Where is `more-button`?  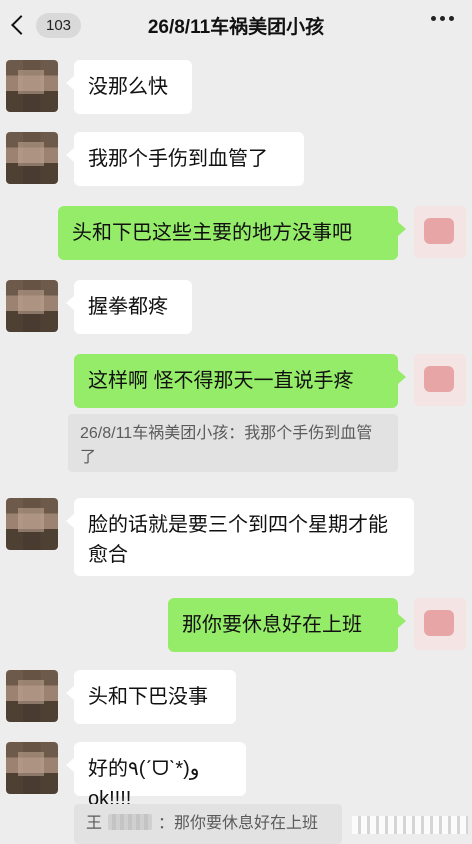 more-button is located at coordinates (442, 18).